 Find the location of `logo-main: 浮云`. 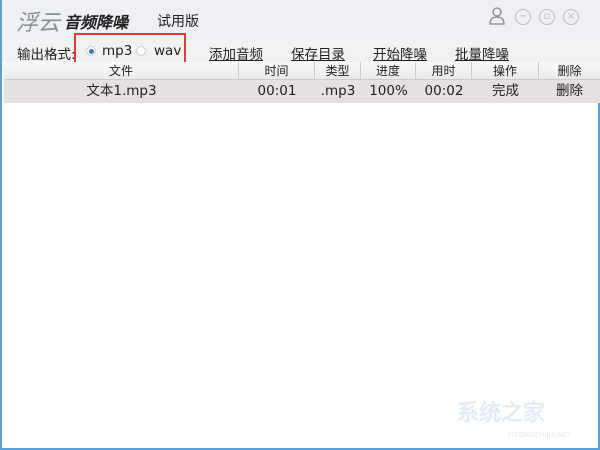

logo-main: 浮云 is located at coordinates (38, 23).